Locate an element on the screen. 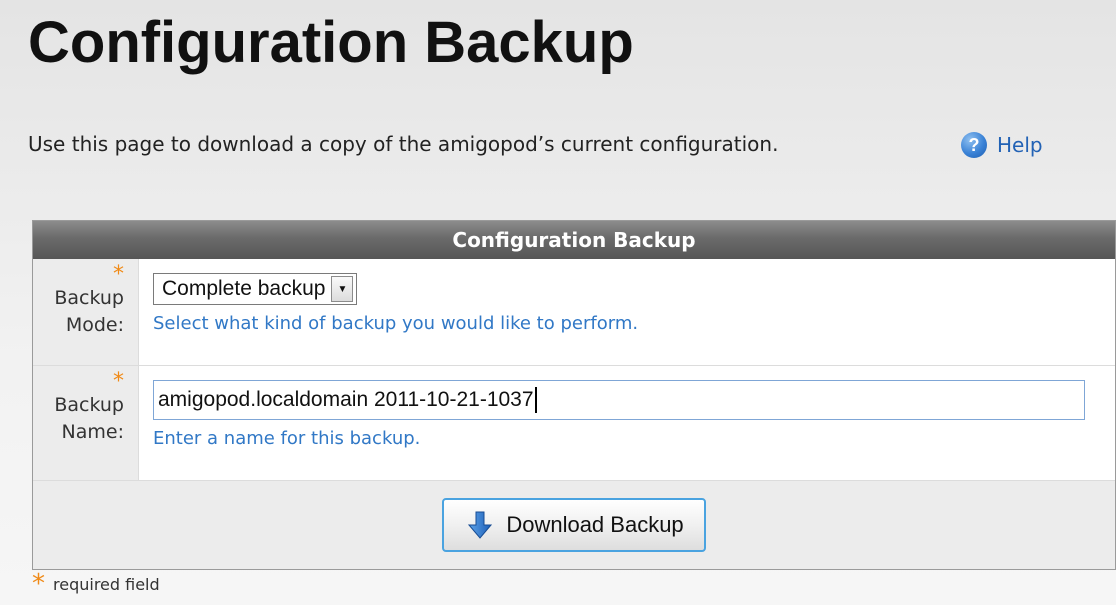 The image size is (1116, 605). backup-mode-select: Complete backup ▼ is located at coordinates (255, 289).